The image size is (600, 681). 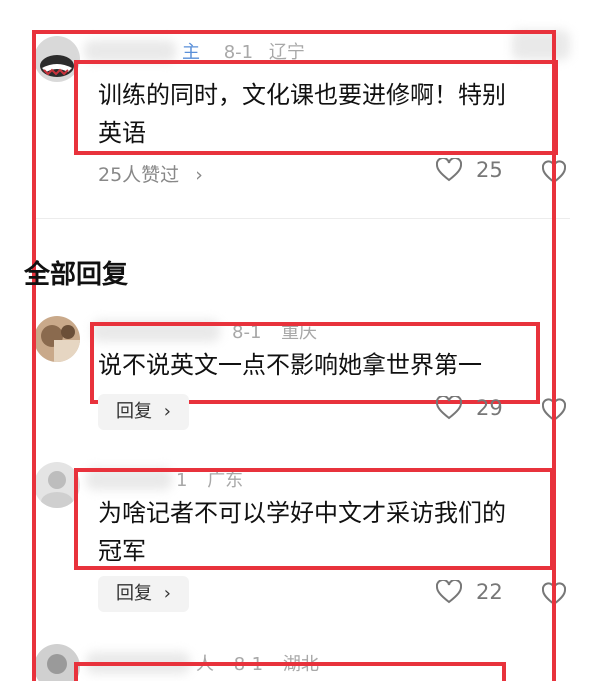 What do you see at coordinates (469, 592) in the screenshot?
I see `like-control: 22` at bounding box center [469, 592].